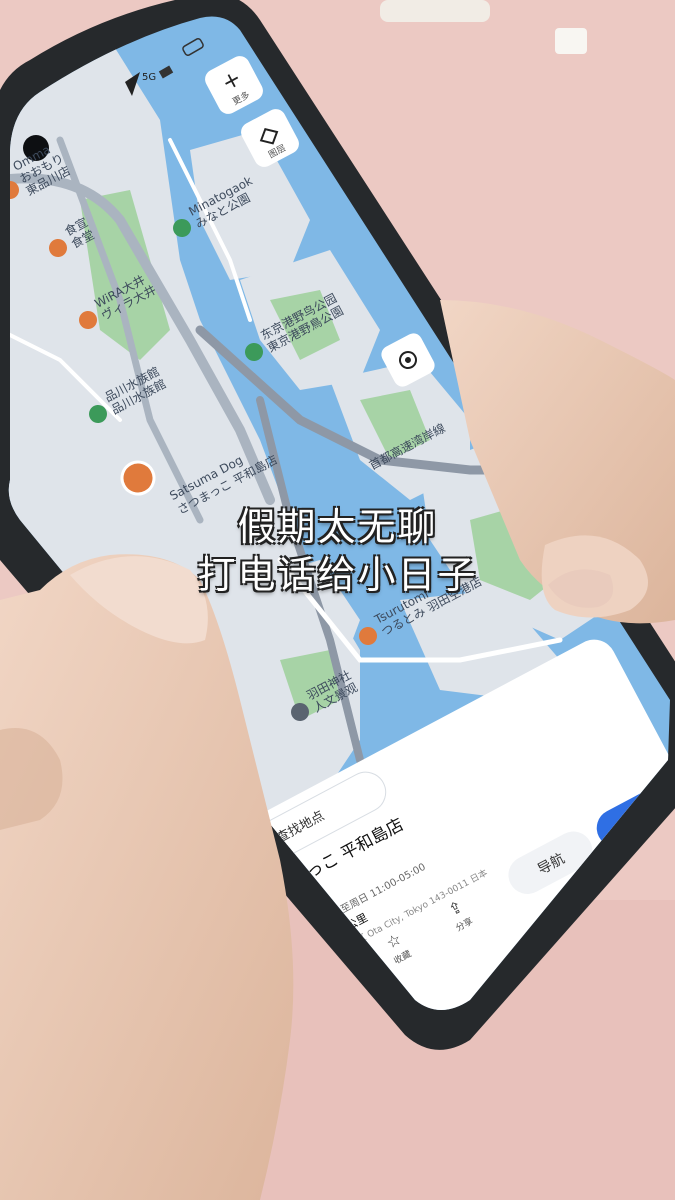 This screenshot has width=675, height=1200. What do you see at coordinates (337, 575) in the screenshot?
I see `caption-line-2: 打电话给小日子` at bounding box center [337, 575].